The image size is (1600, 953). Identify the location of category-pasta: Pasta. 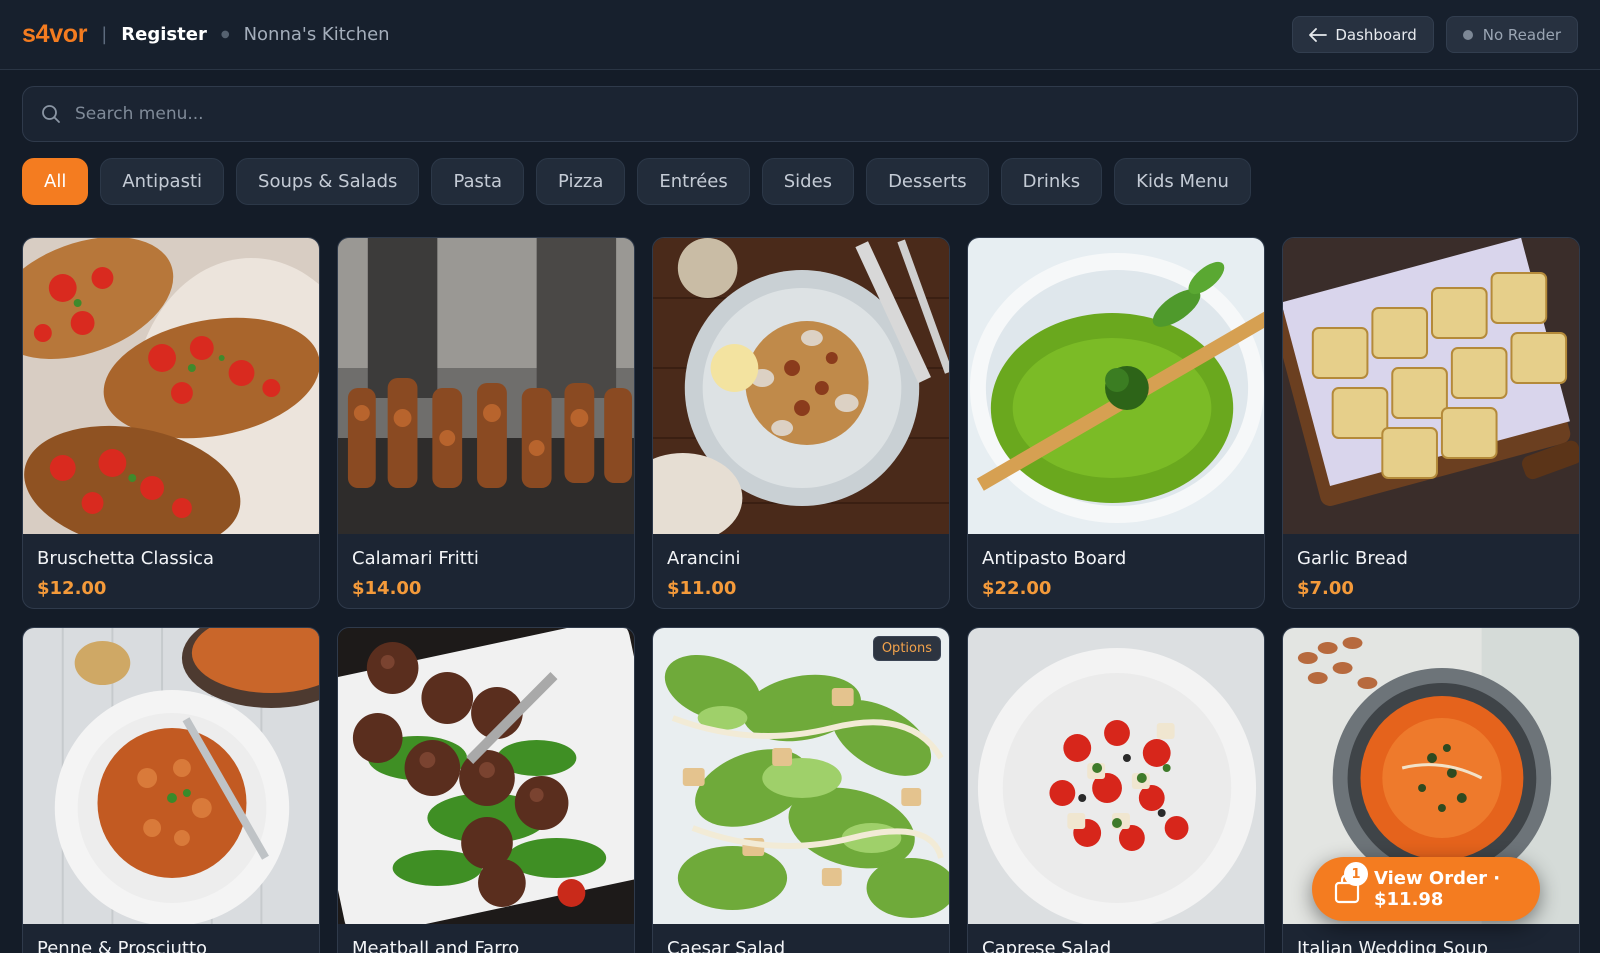
(477, 181).